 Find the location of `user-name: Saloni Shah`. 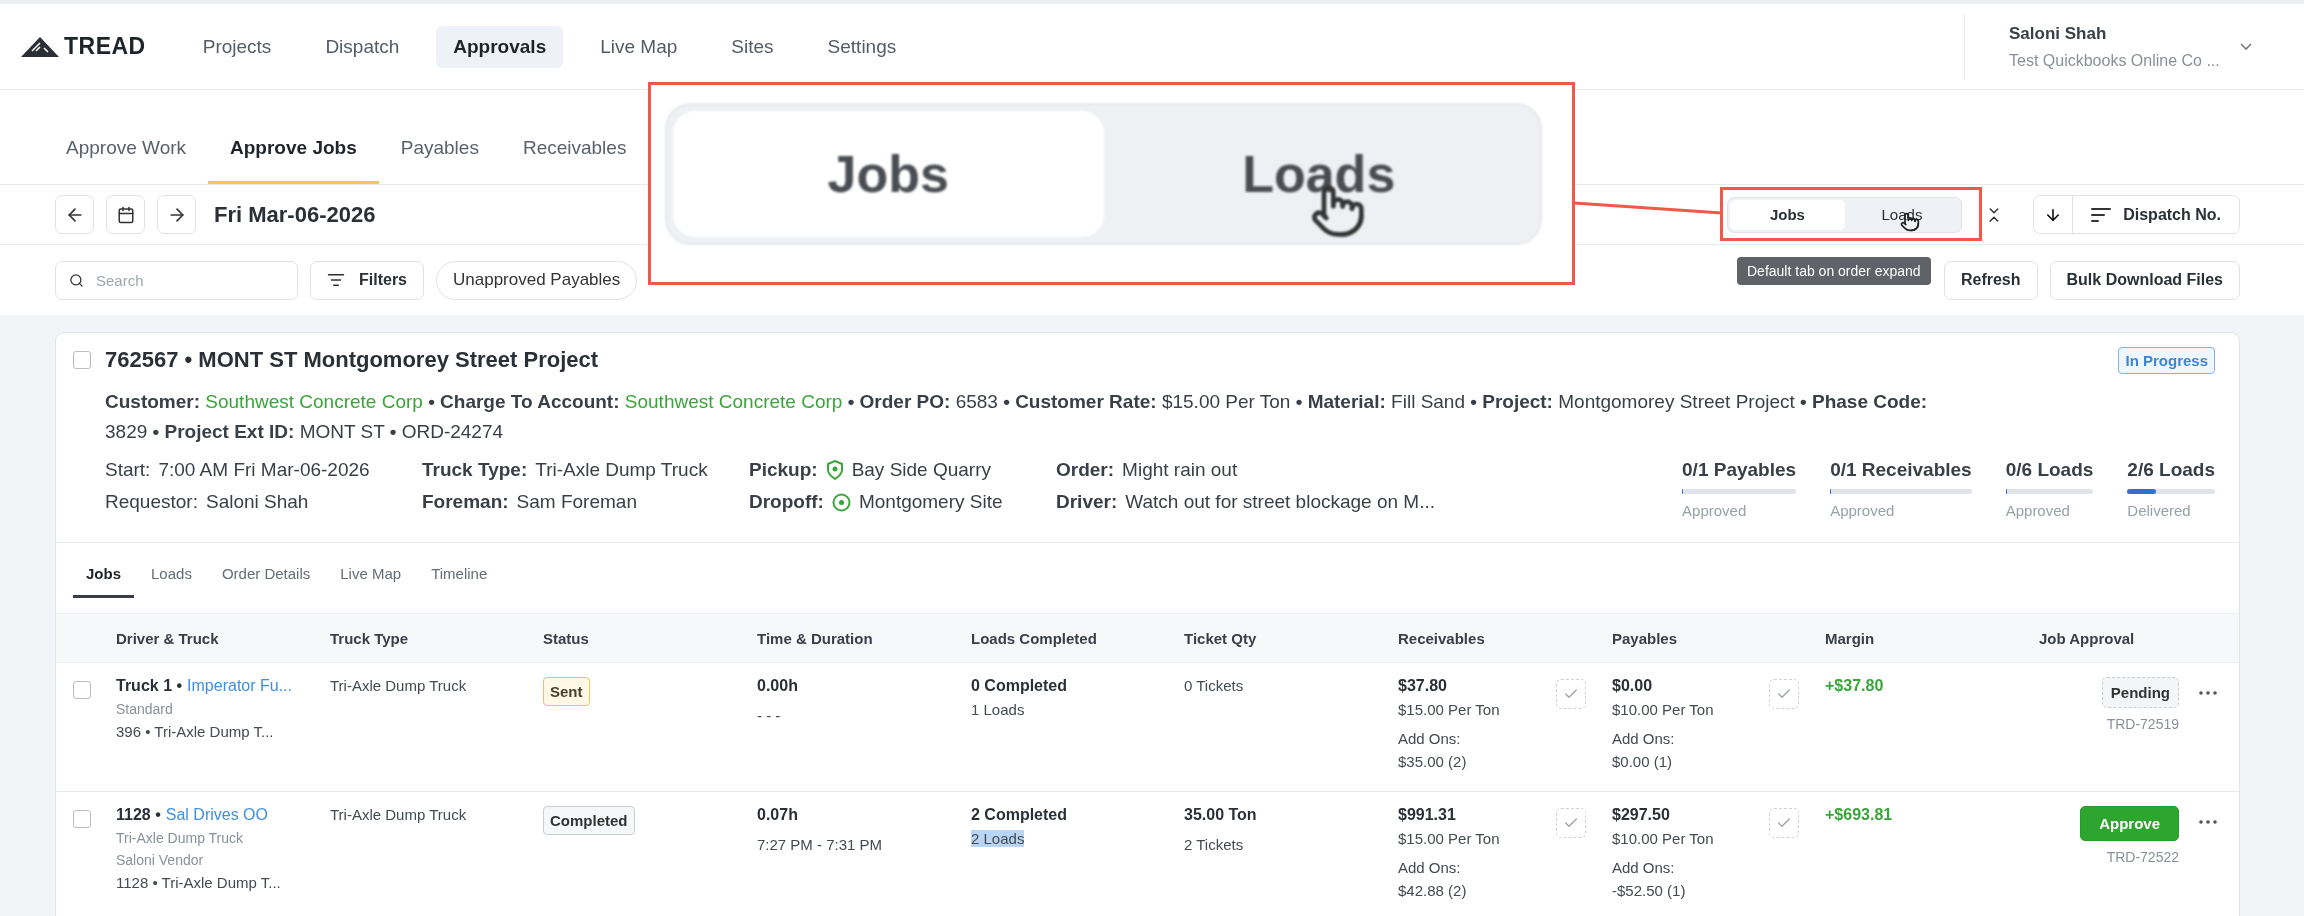

user-name: Saloni Shah is located at coordinates (2058, 33).